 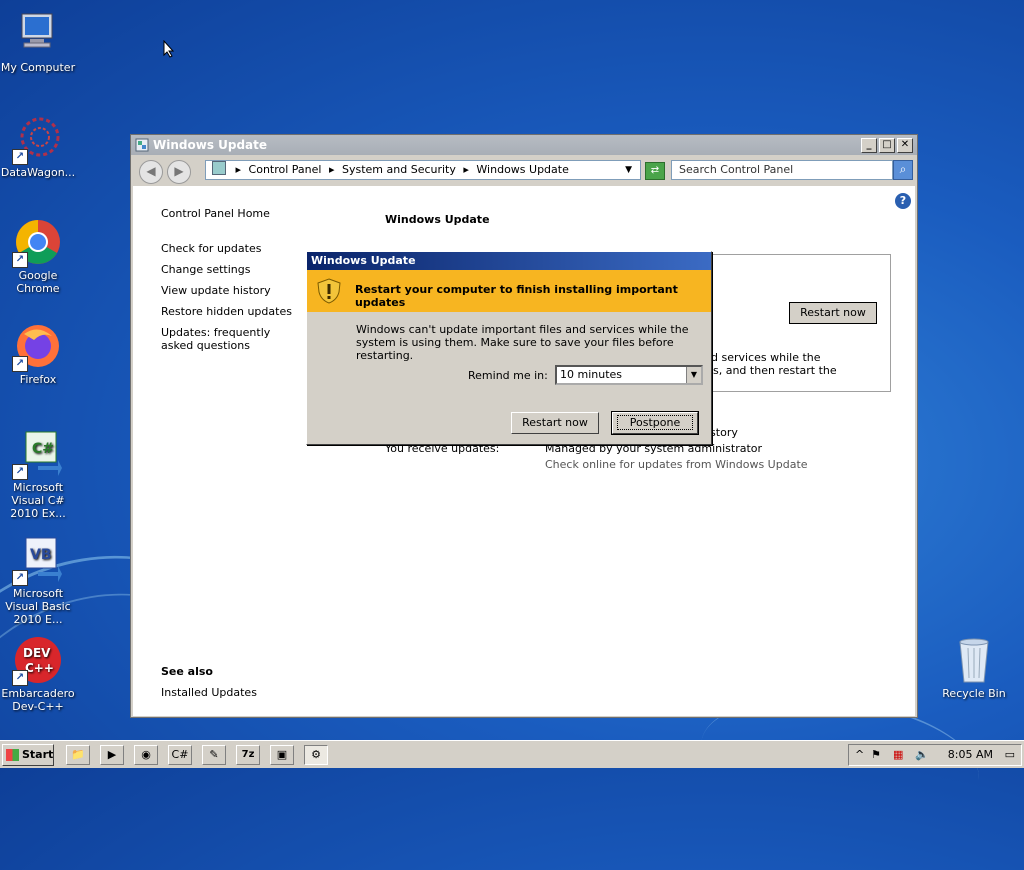 I want to click on desktop-icon-label: Firefox, so click(x=38, y=379).